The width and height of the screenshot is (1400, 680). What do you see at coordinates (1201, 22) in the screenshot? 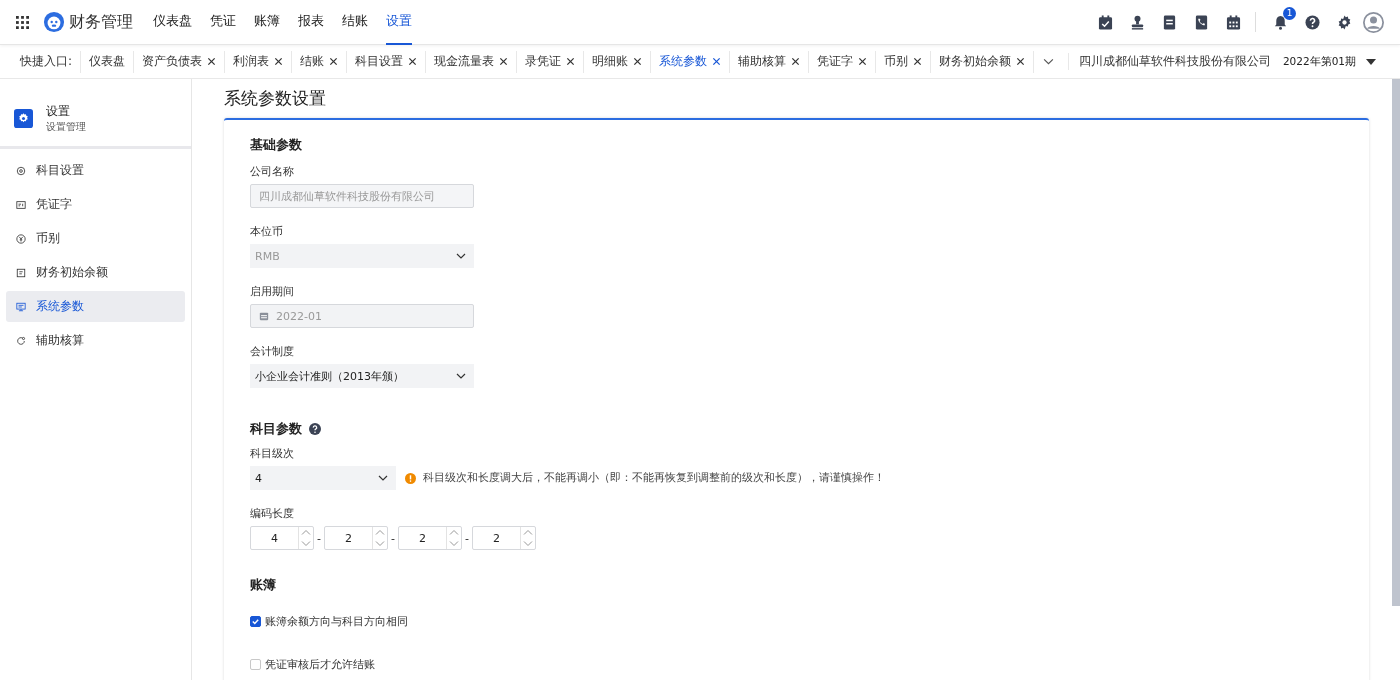
I see `phone-book-icon` at bounding box center [1201, 22].